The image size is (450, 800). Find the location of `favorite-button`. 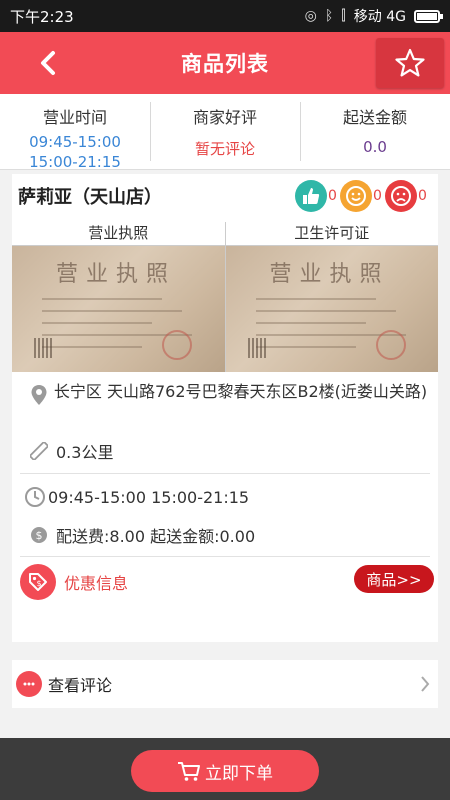

favorite-button is located at coordinates (410, 63).